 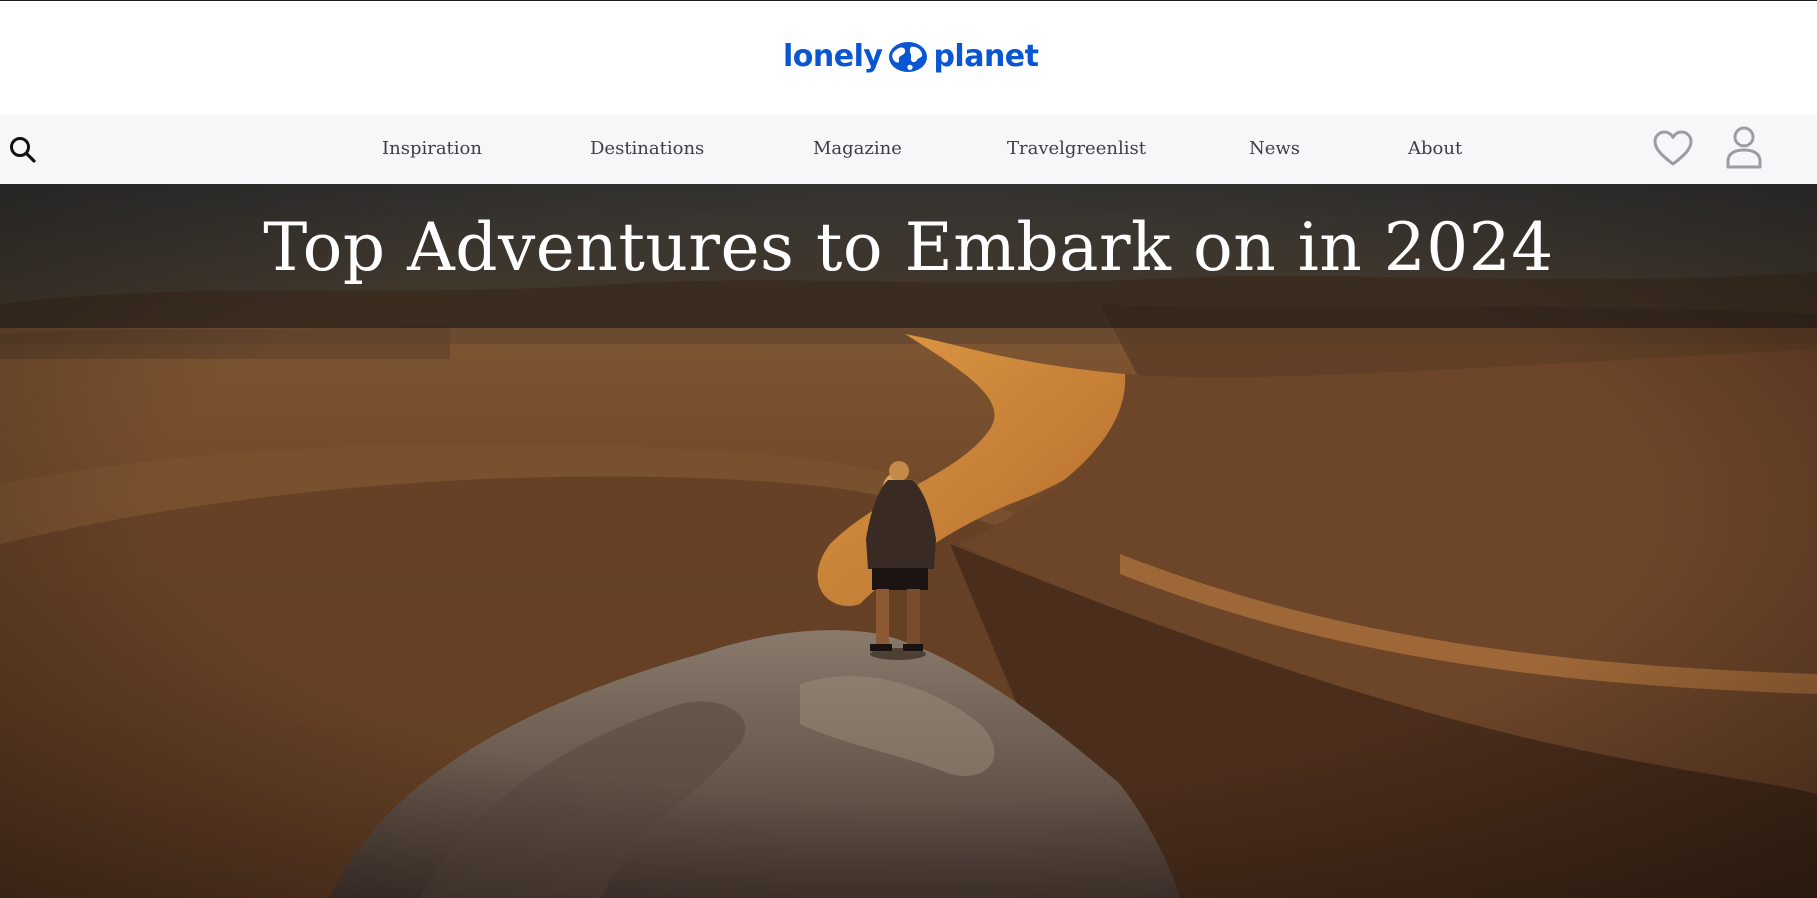 I want to click on hero-title: Top Adventures to Embark on in 2024, so click(x=908, y=248).